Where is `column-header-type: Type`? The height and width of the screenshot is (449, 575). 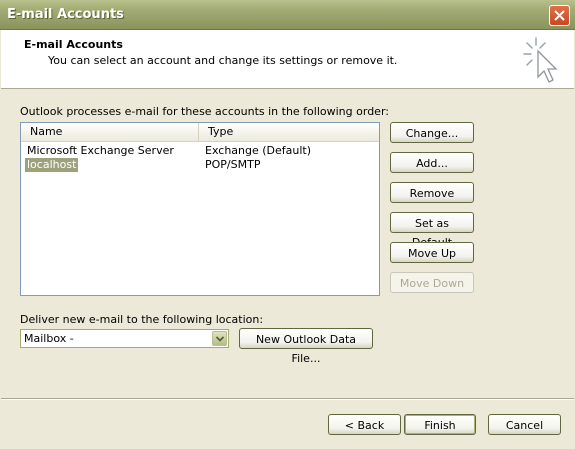
column-header-type: Type is located at coordinates (289, 132).